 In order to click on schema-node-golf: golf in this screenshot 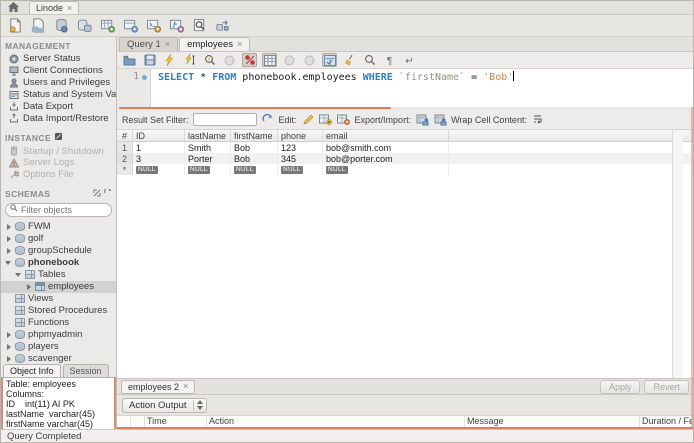, I will do `click(58, 239)`.